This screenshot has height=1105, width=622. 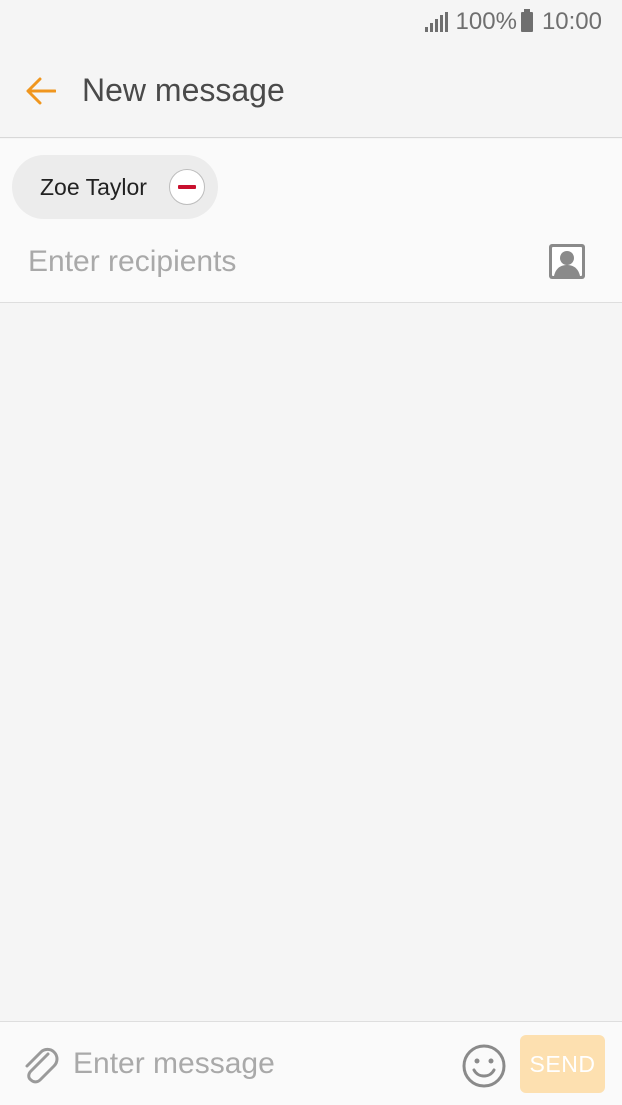 I want to click on message-composer: SEND, so click(x=311, y=1063).